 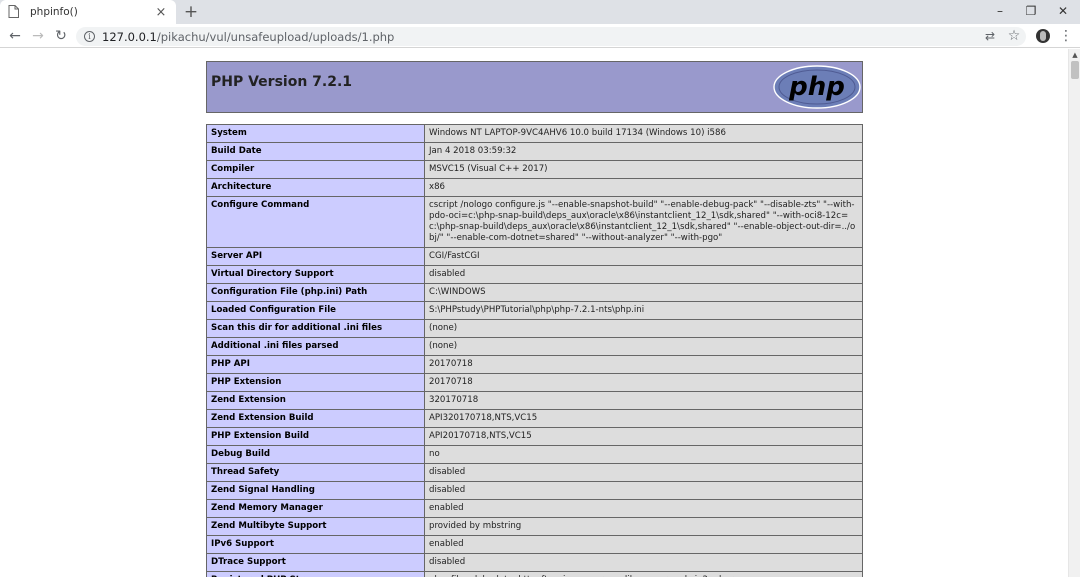 I want to click on page-scrollbar: ▲, so click(x=1074, y=313).